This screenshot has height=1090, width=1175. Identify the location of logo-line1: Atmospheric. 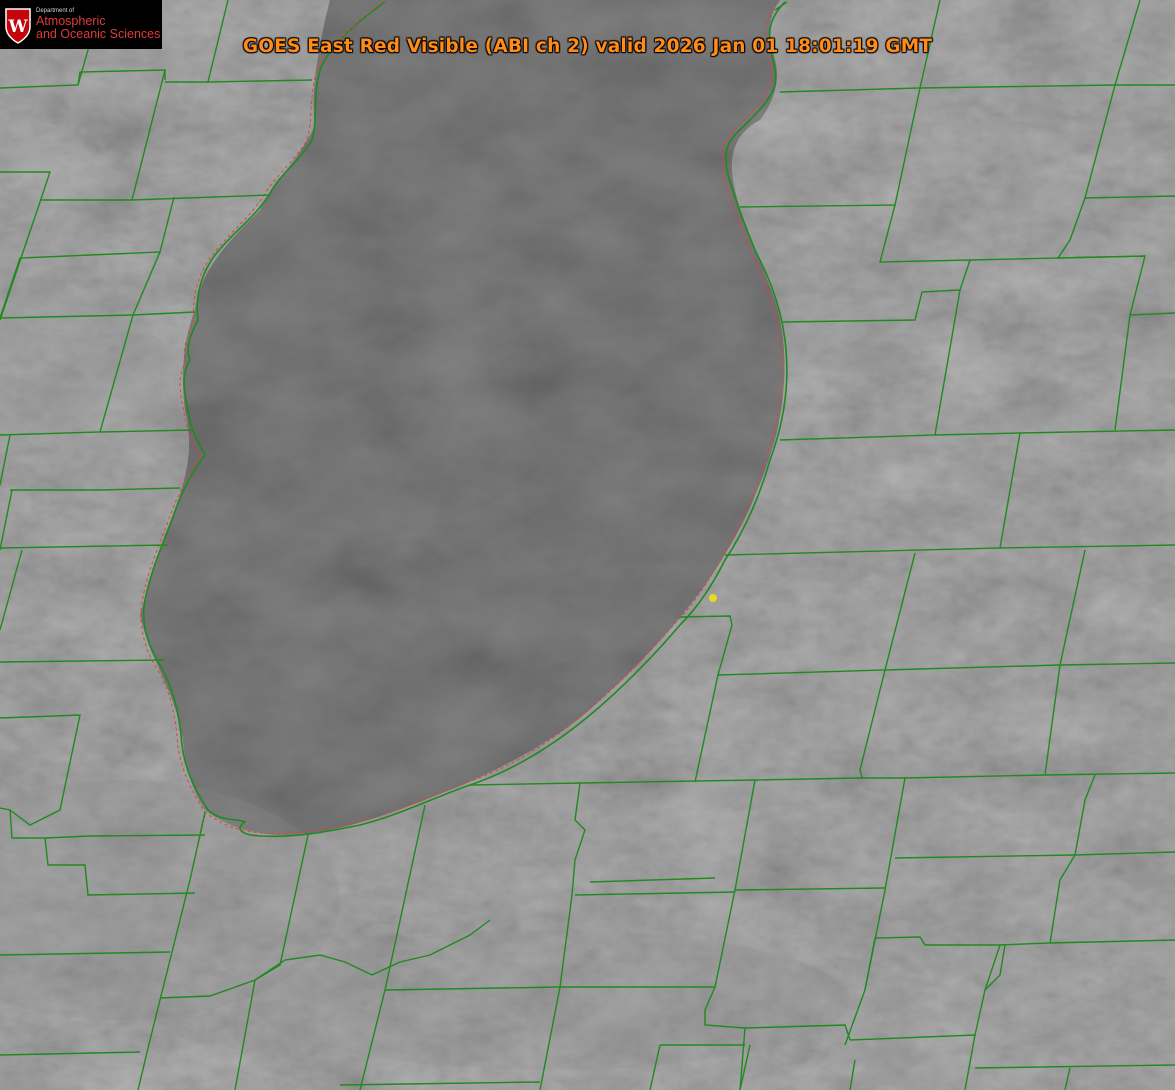
(71, 20).